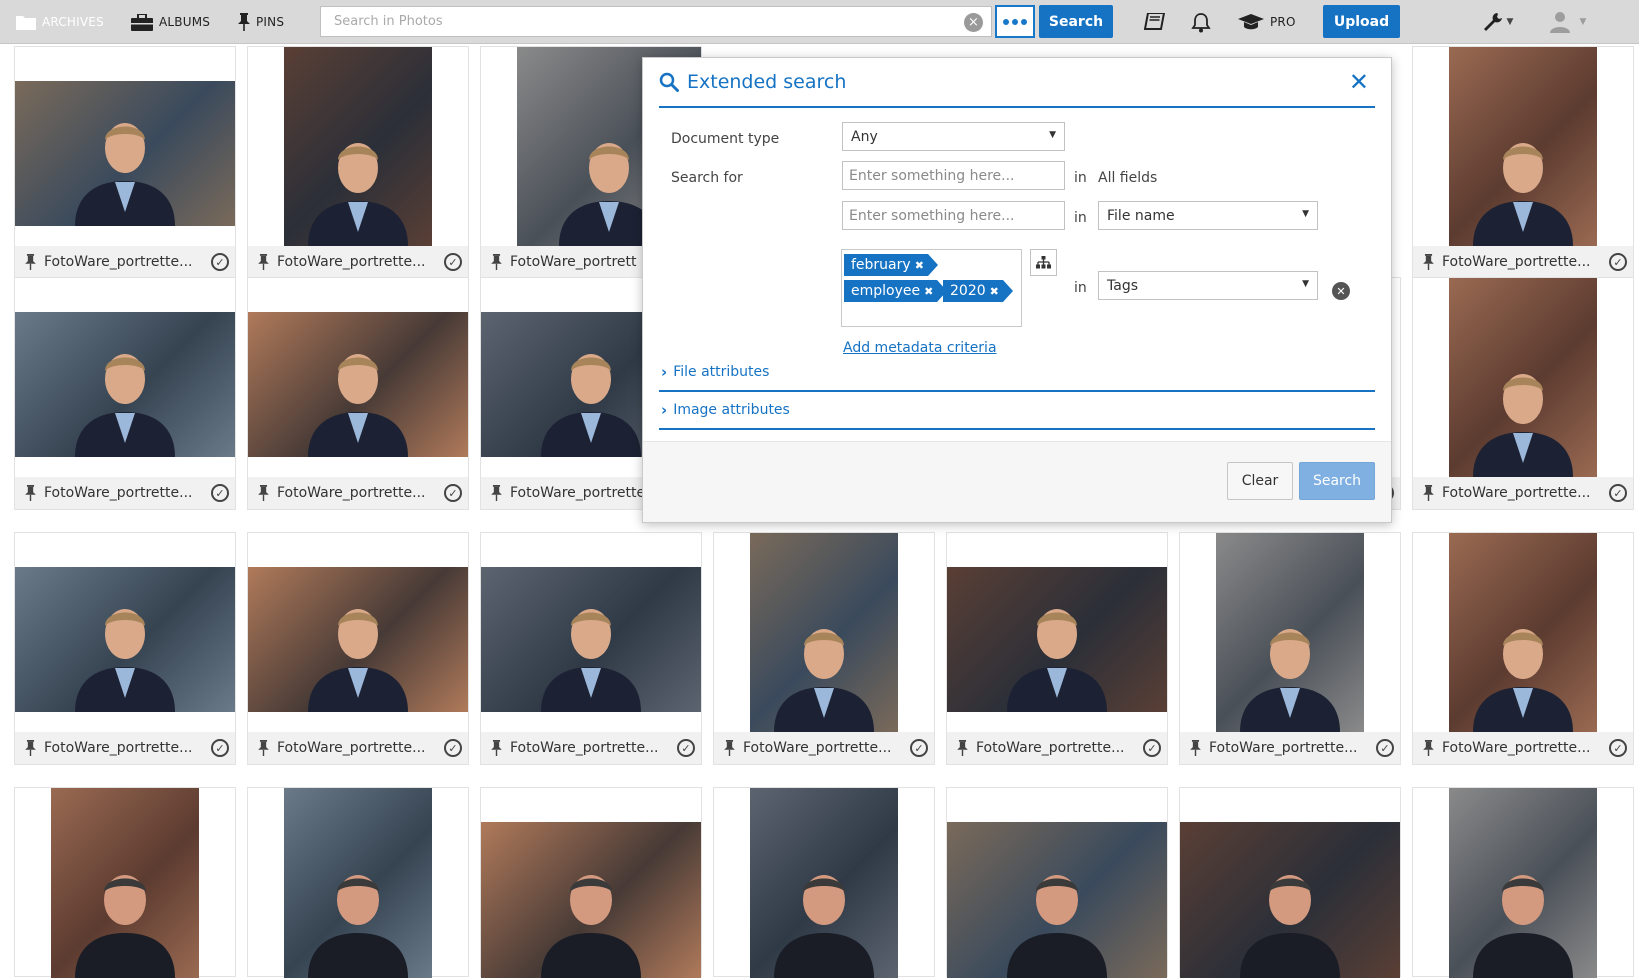  What do you see at coordinates (261, 22) in the screenshot?
I see `nav-pins: PINS` at bounding box center [261, 22].